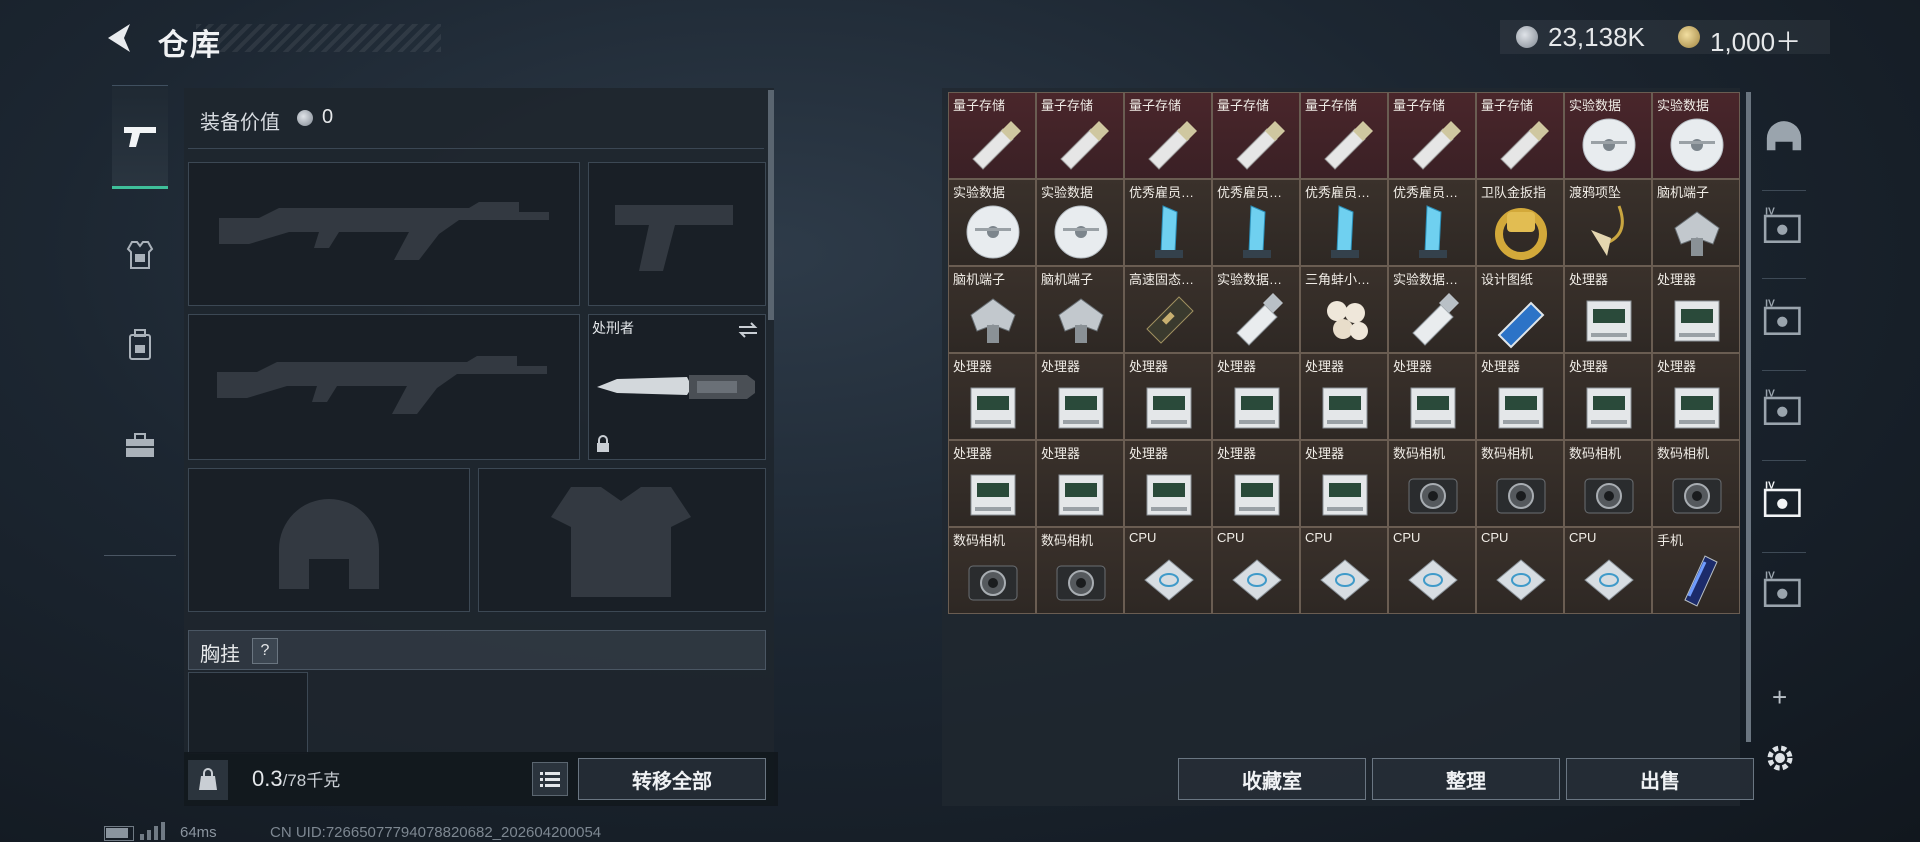 The height and width of the screenshot is (842, 1920). What do you see at coordinates (622, 540) in the screenshot?
I see `body-armor-slot` at bounding box center [622, 540].